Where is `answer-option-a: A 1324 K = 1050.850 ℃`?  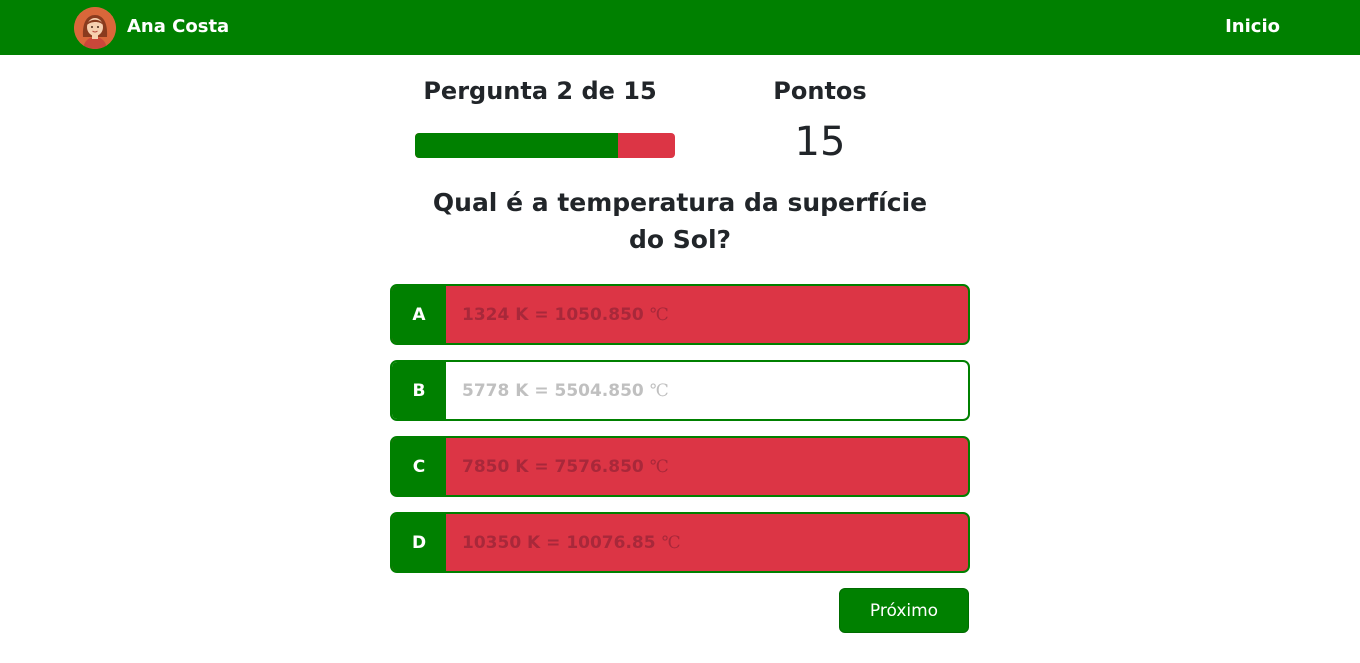 answer-option-a: A 1324 K = 1050.850 ℃ is located at coordinates (680, 314).